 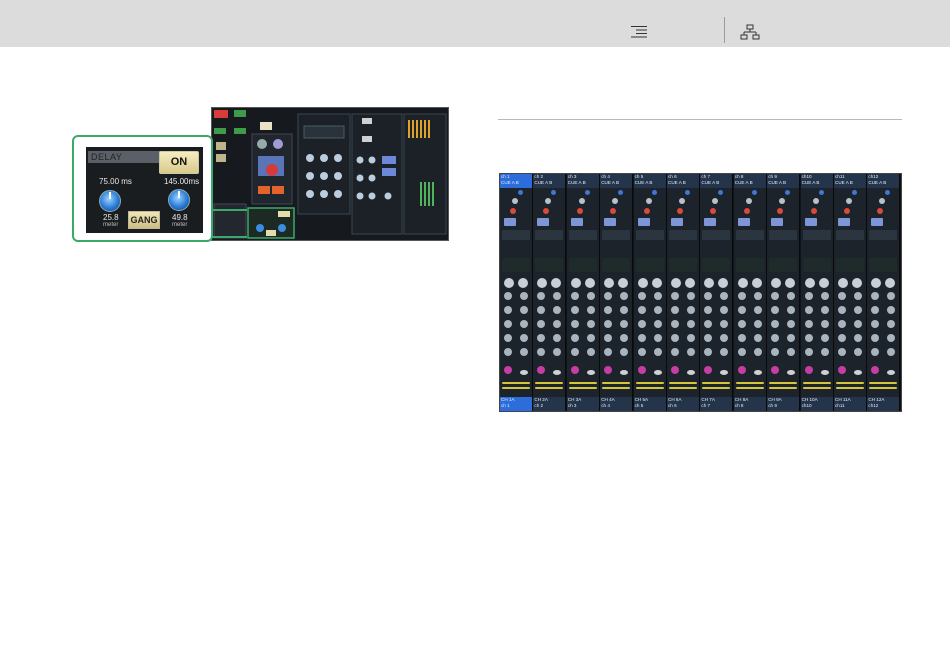 I want to click on left-delay-distance: 25.8, so click(x=111, y=217).